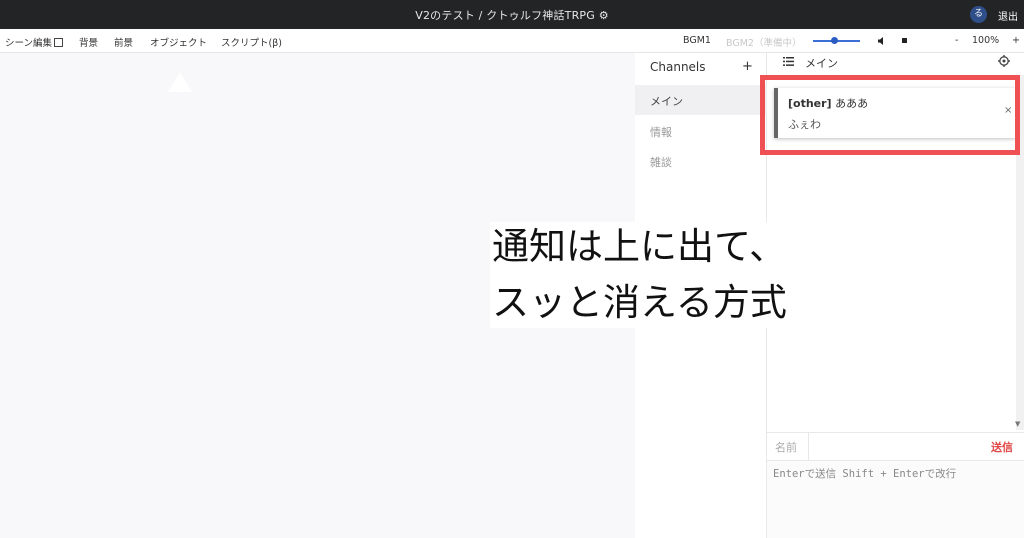 The width and height of the screenshot is (1024, 538). I want to click on background-menu: 背景, so click(88, 42).